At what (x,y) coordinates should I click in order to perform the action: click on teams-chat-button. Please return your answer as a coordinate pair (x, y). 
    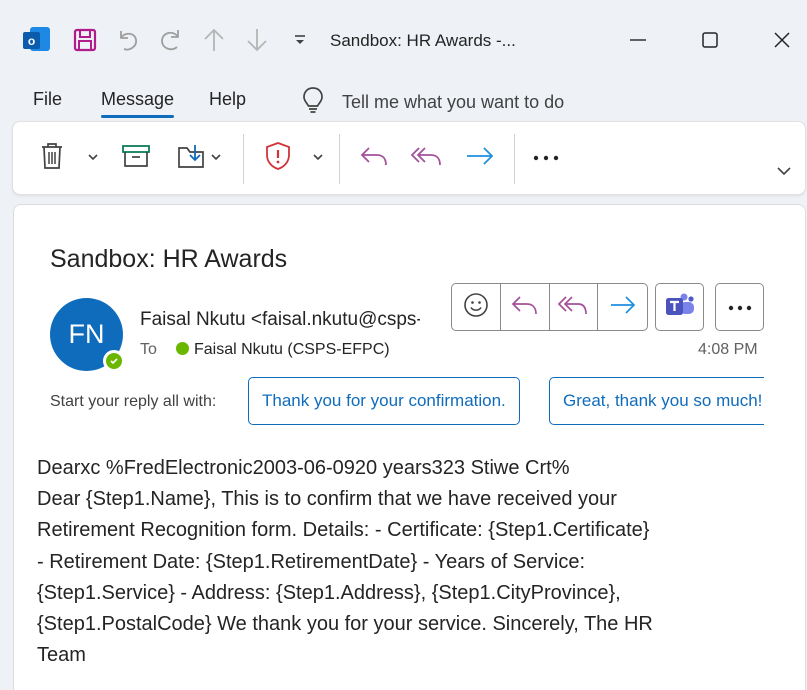
    Looking at the image, I should click on (679, 307).